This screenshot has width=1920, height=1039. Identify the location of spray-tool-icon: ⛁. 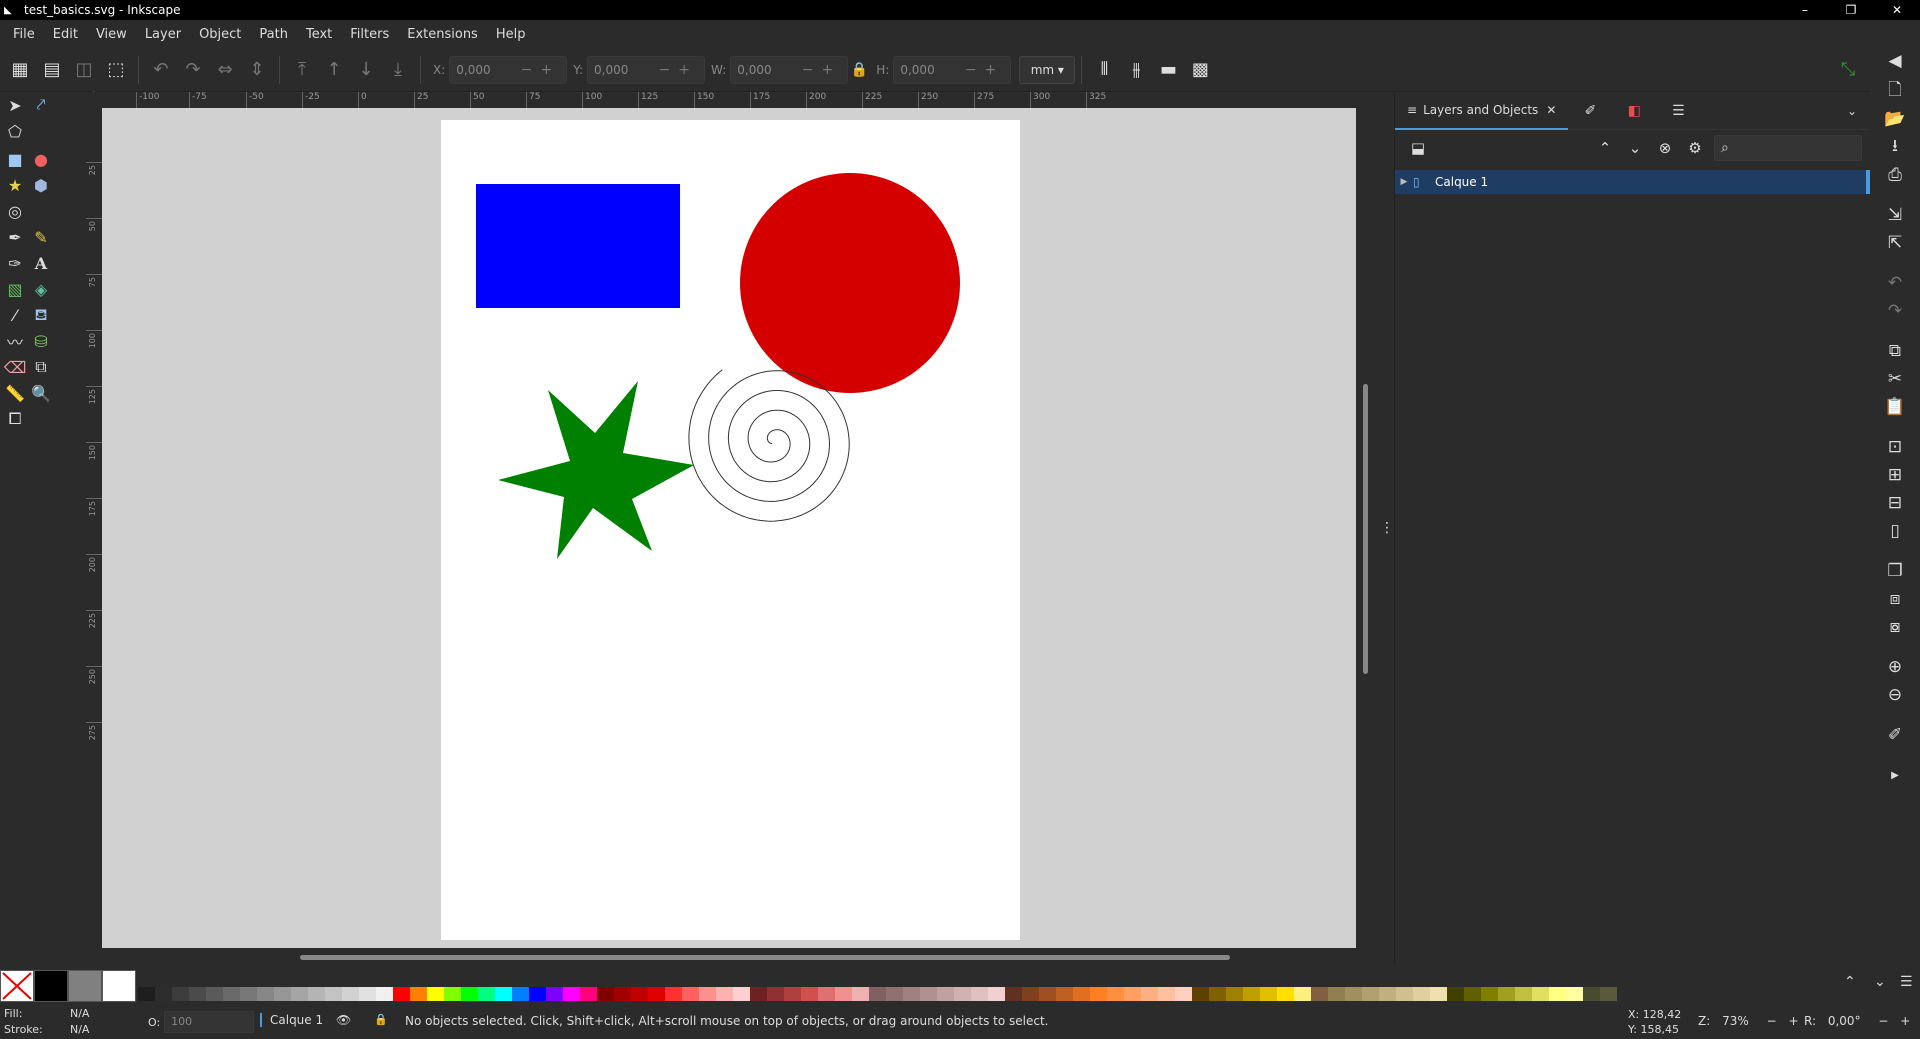
(41, 341).